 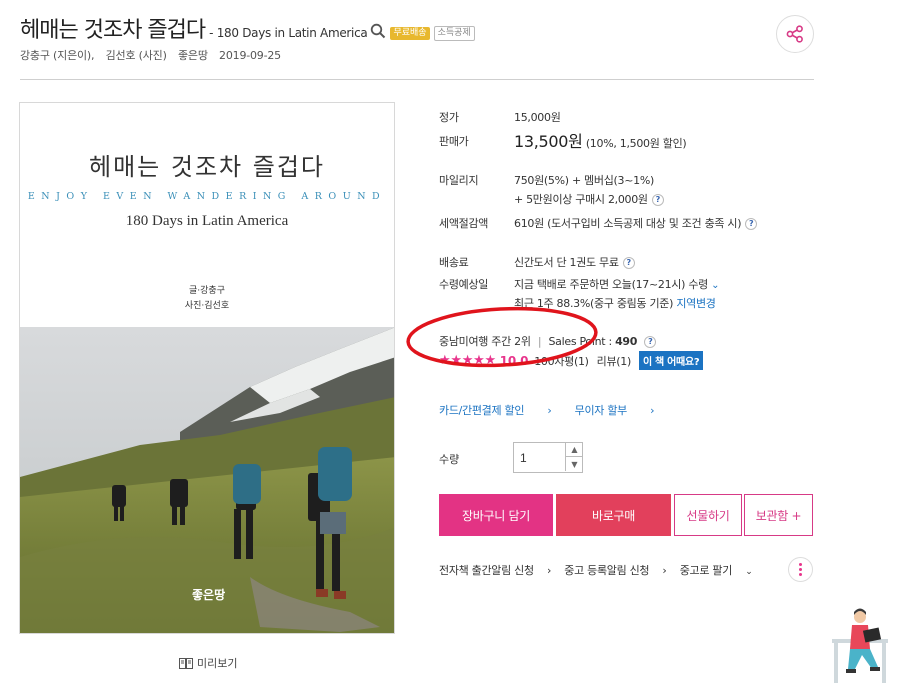 I want to click on publisher-logo: 좋은땅, so click(x=209, y=595).